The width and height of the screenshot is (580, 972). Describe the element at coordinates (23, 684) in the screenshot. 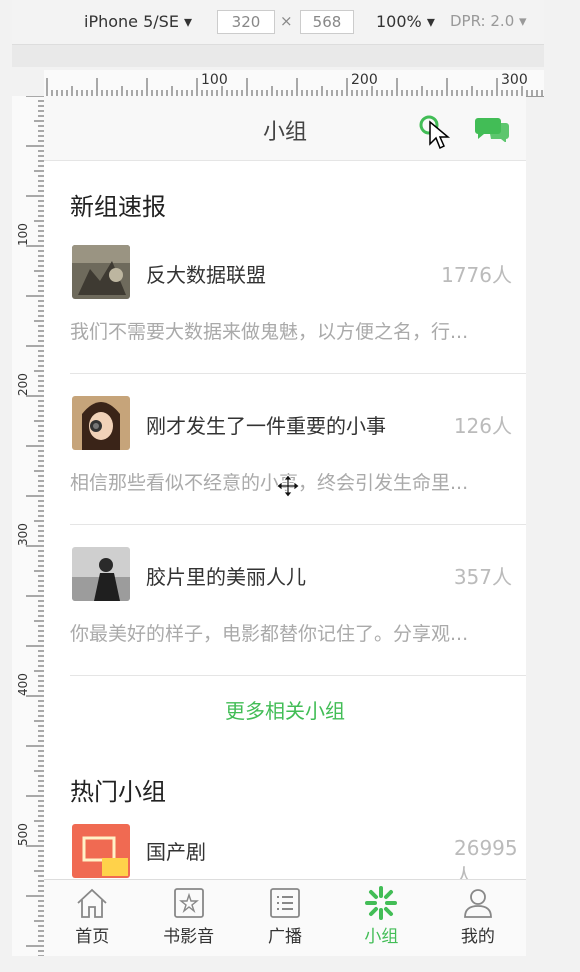

I see `ruler-label: 400` at that location.